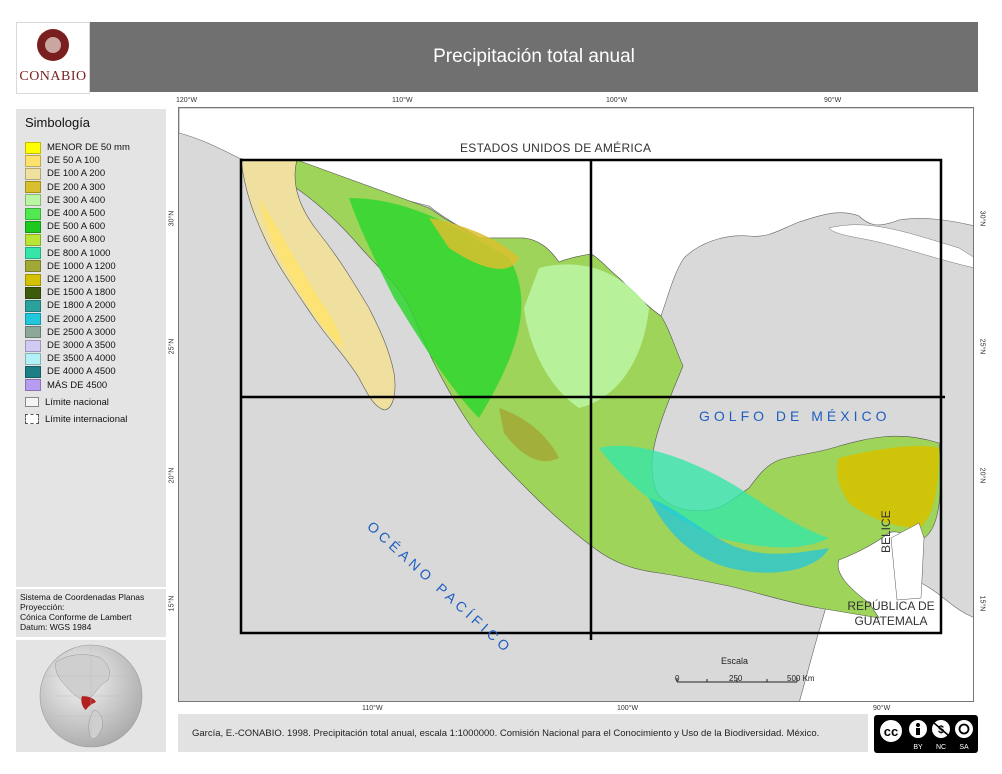 The height and width of the screenshot is (774, 1002). What do you see at coordinates (964, 747) in the screenshot?
I see `license-sa: SA` at bounding box center [964, 747].